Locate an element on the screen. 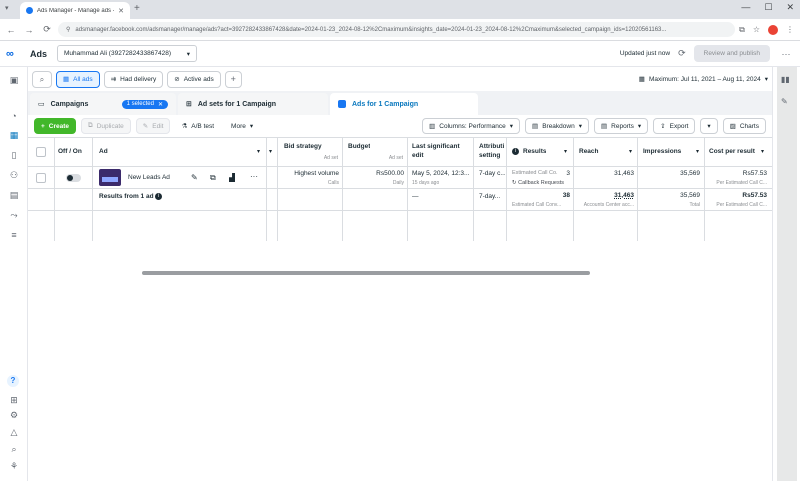 This screenshot has height=481, width=800. browser-tab: Ads Manager - Manage ads - A... ✕ is located at coordinates (75, 10).